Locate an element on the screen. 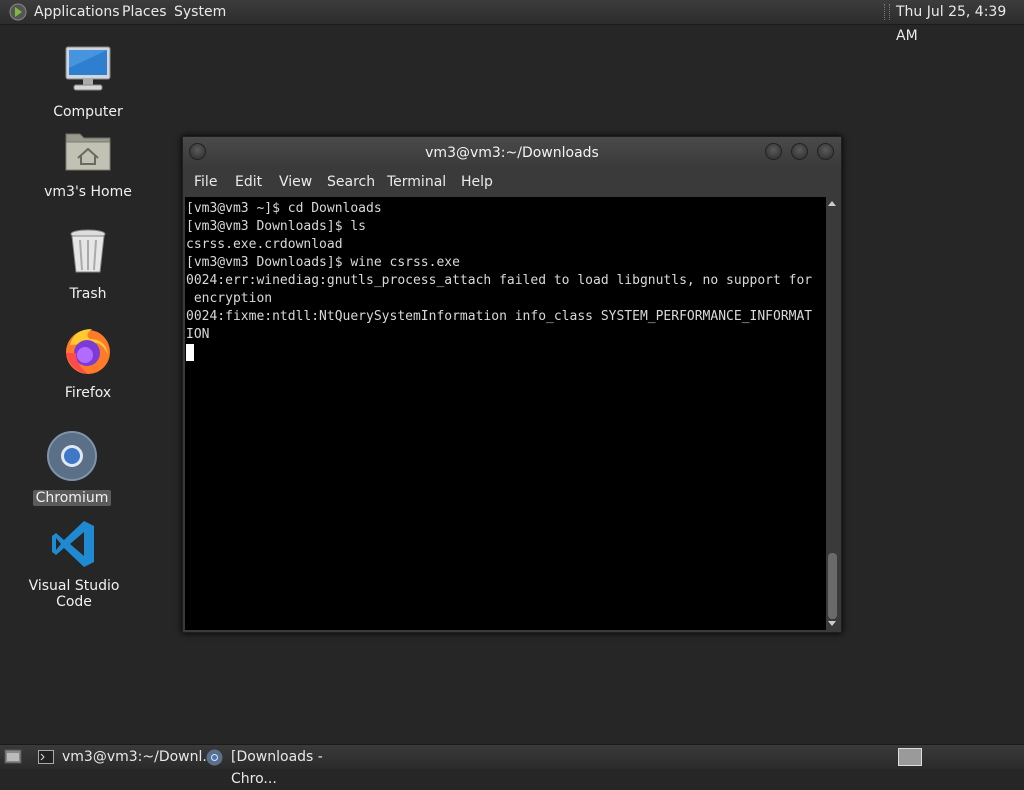 This screenshot has width=1024, height=790. applications-logo-icon is located at coordinates (18, 12).